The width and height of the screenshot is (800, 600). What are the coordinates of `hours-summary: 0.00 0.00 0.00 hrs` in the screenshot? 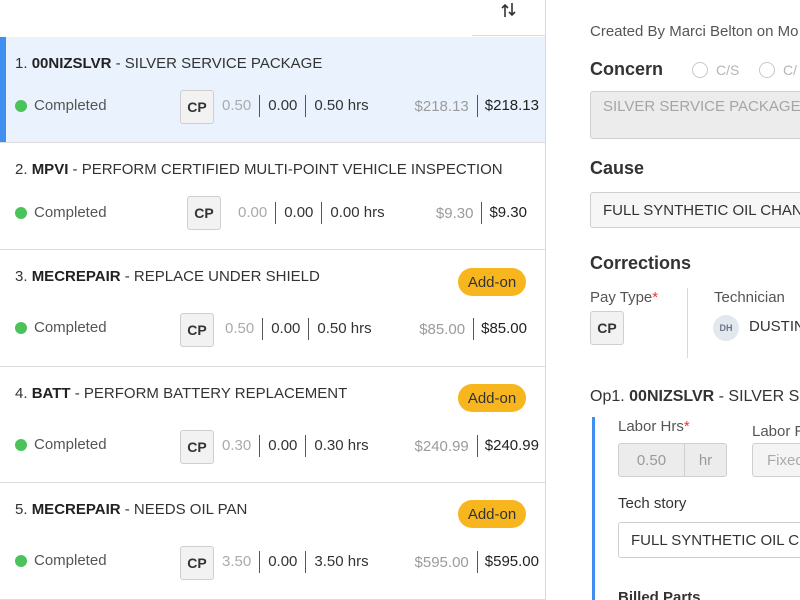 It's located at (315, 213).